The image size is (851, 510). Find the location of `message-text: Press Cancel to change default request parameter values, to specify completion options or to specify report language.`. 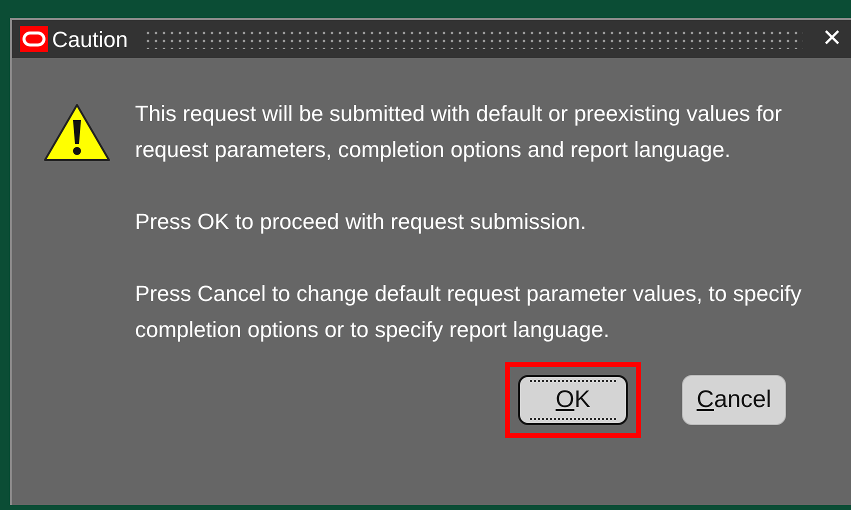

message-text: Press Cancel to change default request parameter values, to specify completion options or to specify report language. is located at coordinates (468, 312).